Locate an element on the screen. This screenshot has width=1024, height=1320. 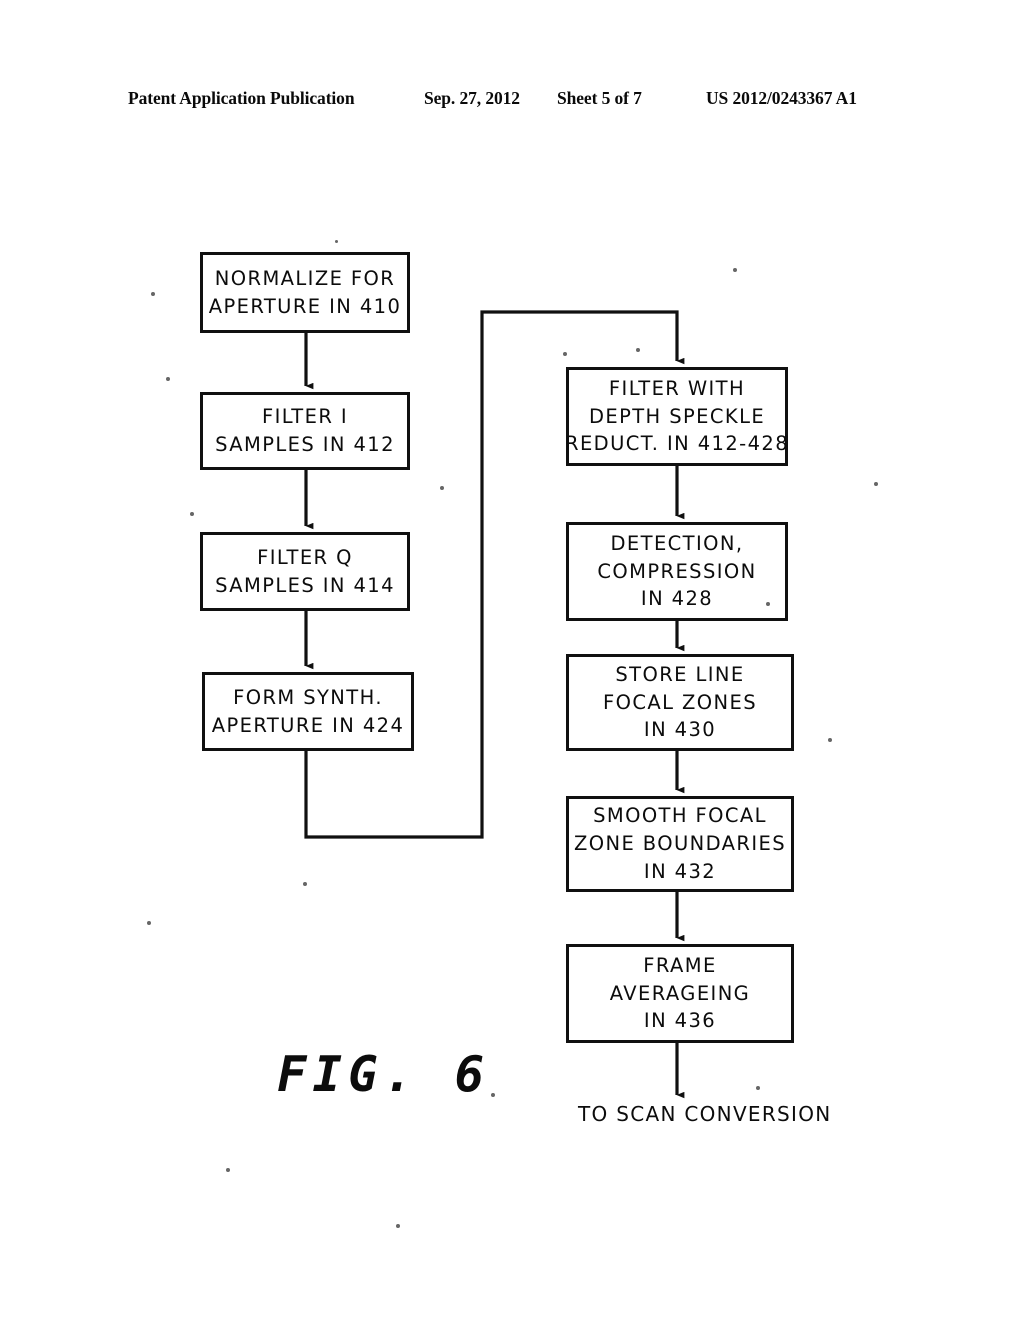
flow-box-form-synth-line1: FORM SYNTH. is located at coordinates (308, 697).